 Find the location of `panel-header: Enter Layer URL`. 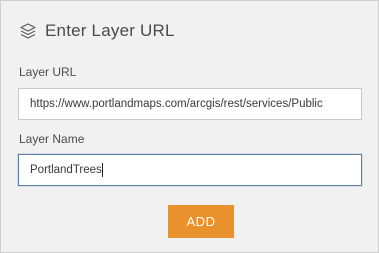

panel-header: Enter Layer URL is located at coordinates (97, 31).